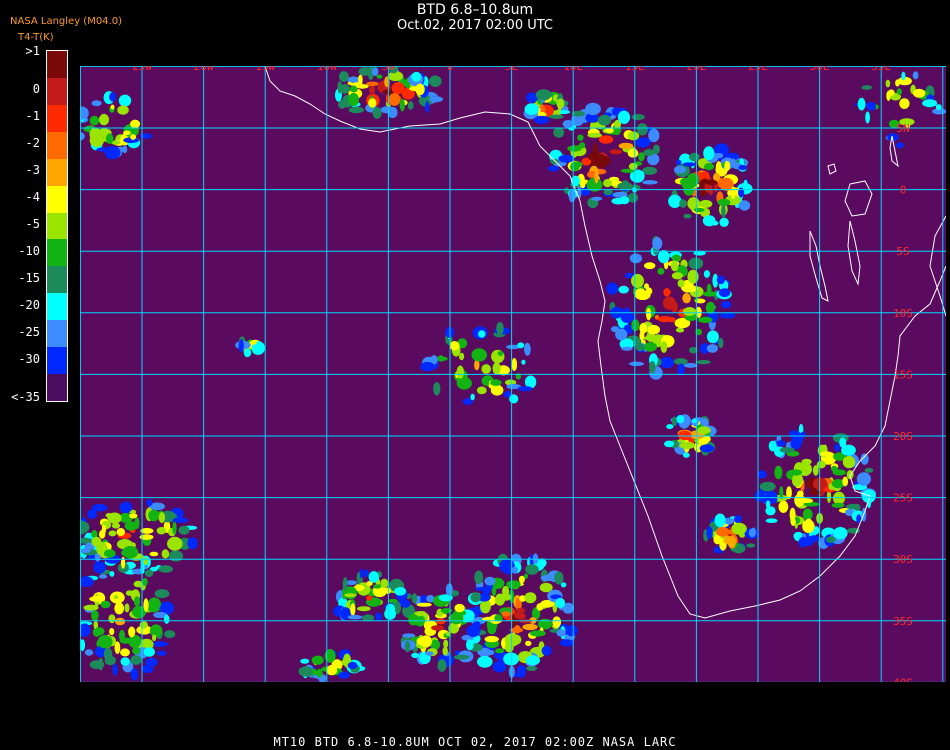  I want to click on legend-label: -4, so click(32, 197).